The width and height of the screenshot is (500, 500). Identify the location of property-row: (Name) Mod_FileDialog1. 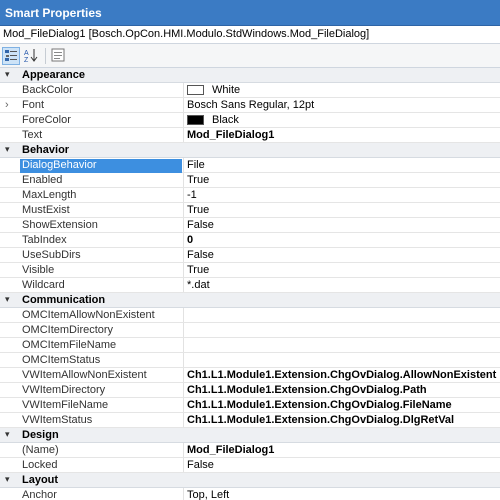
(250, 450).